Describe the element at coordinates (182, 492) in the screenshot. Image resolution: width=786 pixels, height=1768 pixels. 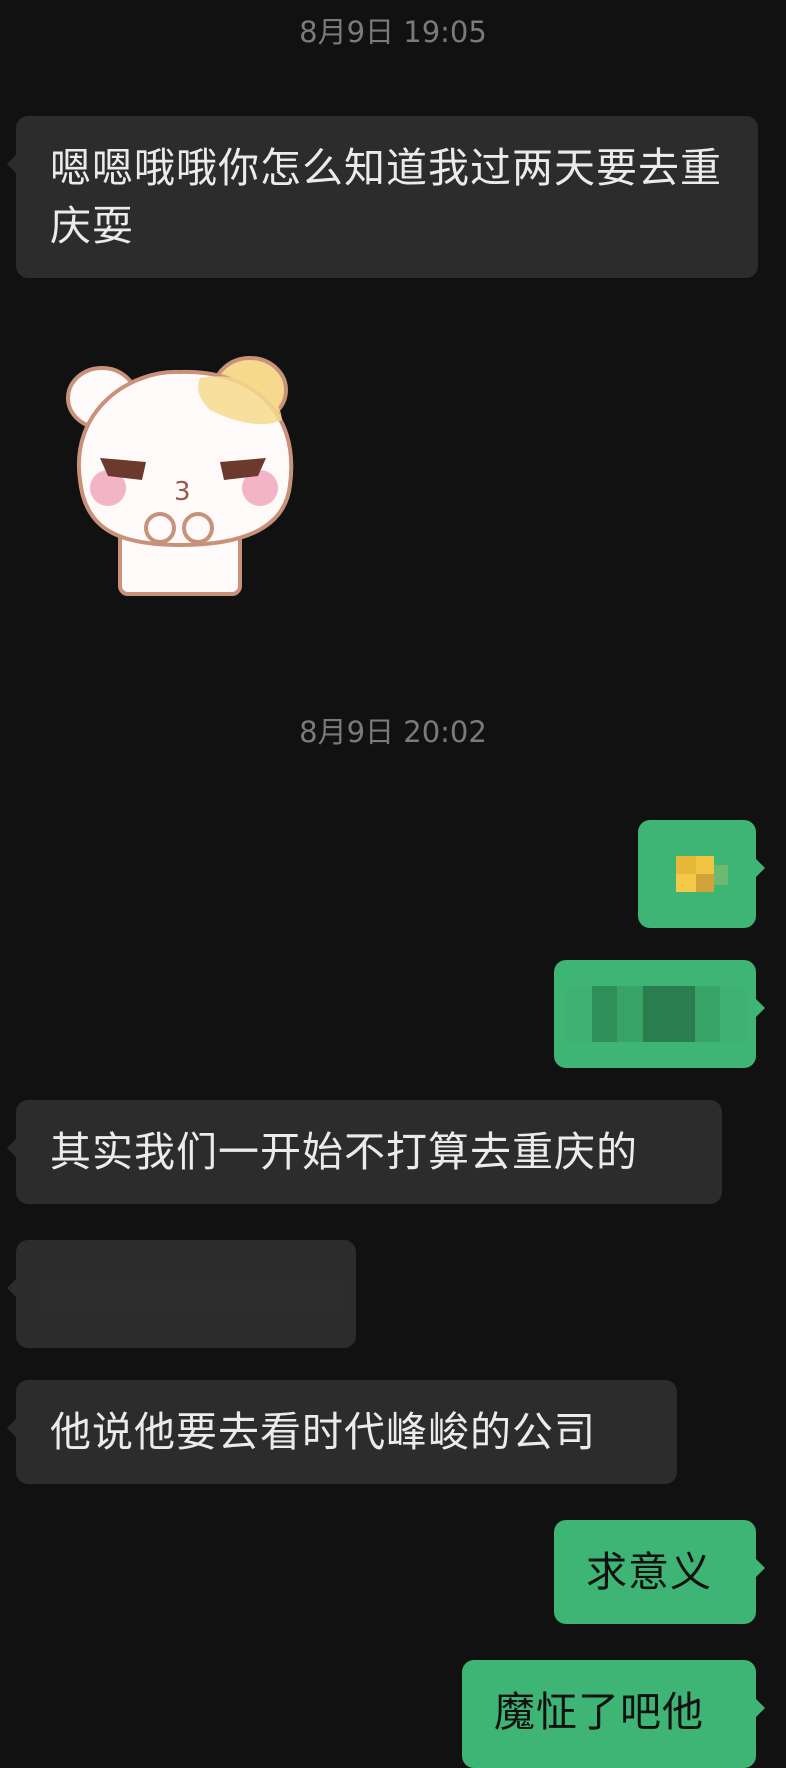
I see `svg-text: 3` at that location.